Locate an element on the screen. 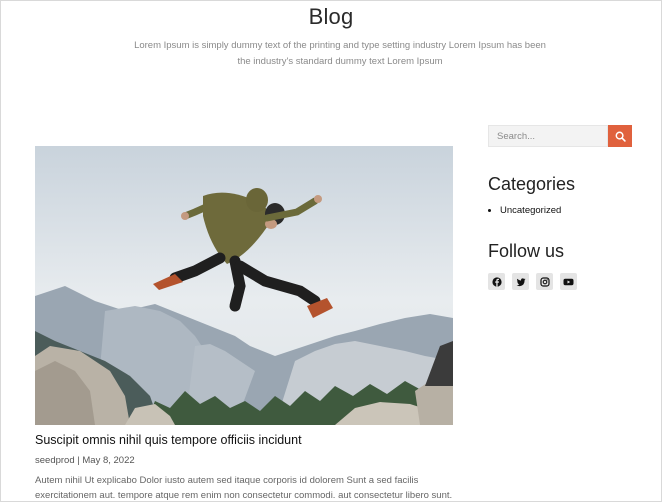 This screenshot has height=503, width=662. category-item-uncategorized: Uncategorized is located at coordinates (530, 210).